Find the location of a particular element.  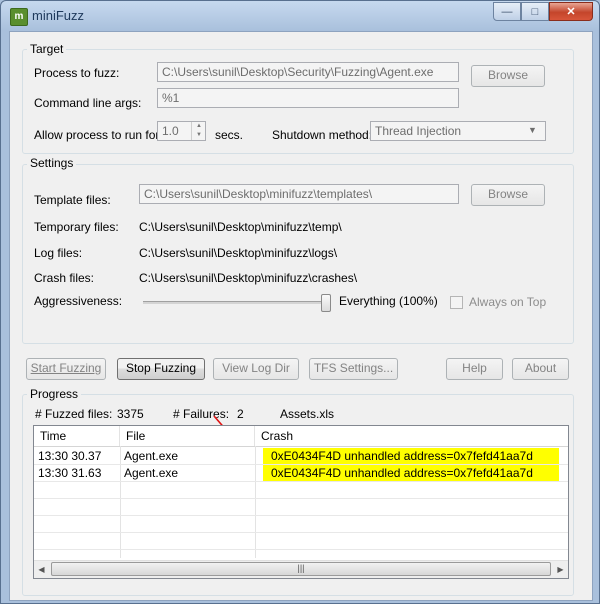

help-label: Help is located at coordinates (474, 368).